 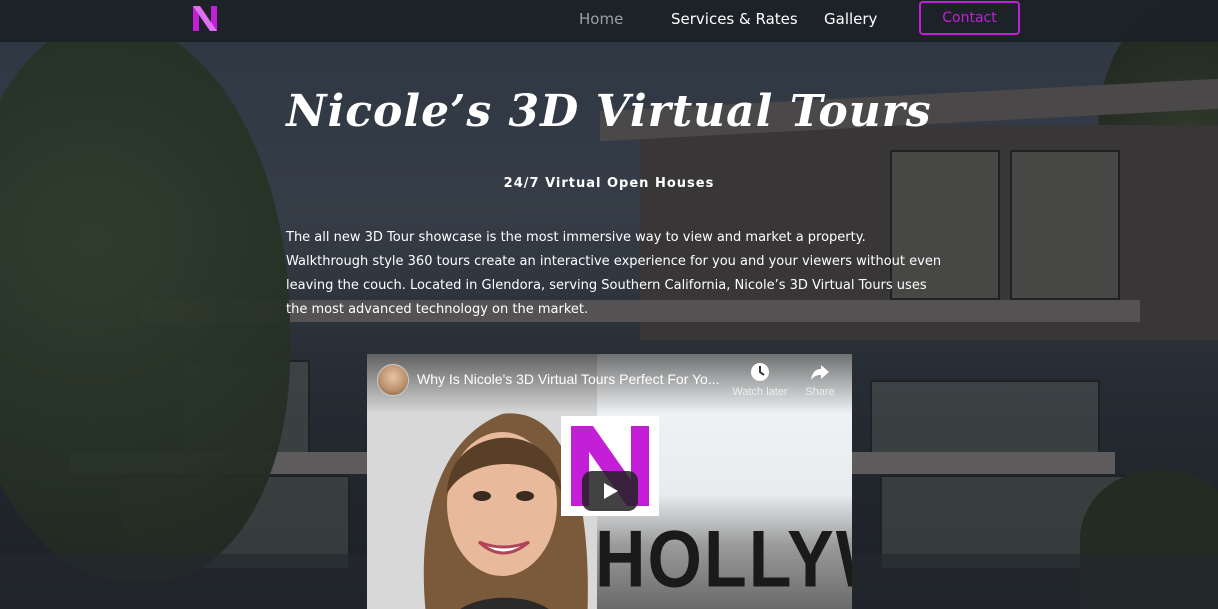 I want to click on channel-avatar, so click(x=393, y=380).